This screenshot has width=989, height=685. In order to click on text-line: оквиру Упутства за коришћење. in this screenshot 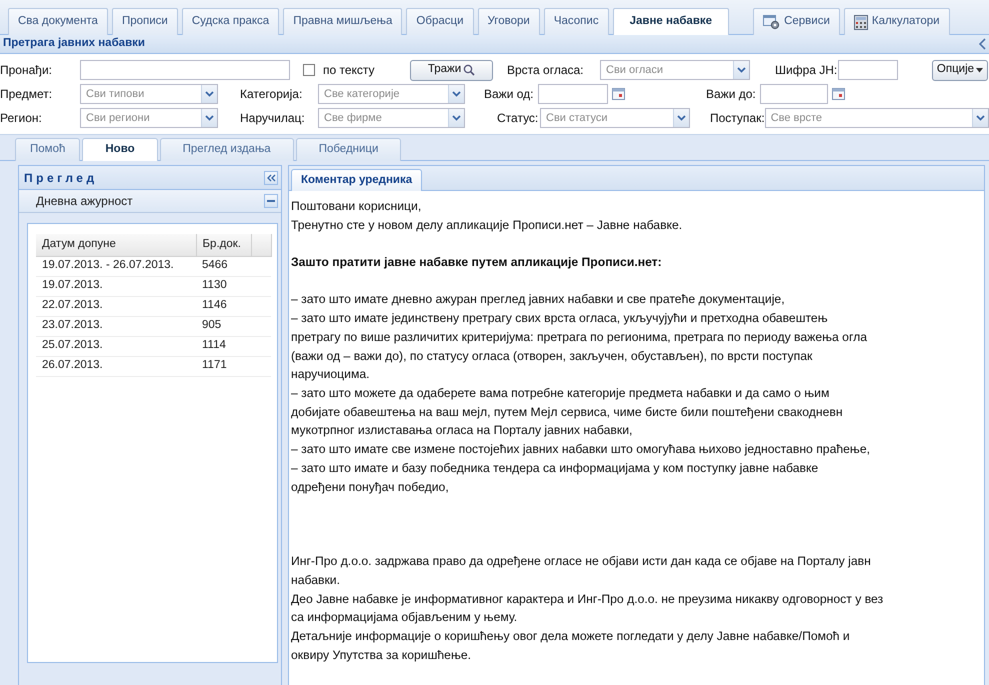, I will do `click(381, 655)`.